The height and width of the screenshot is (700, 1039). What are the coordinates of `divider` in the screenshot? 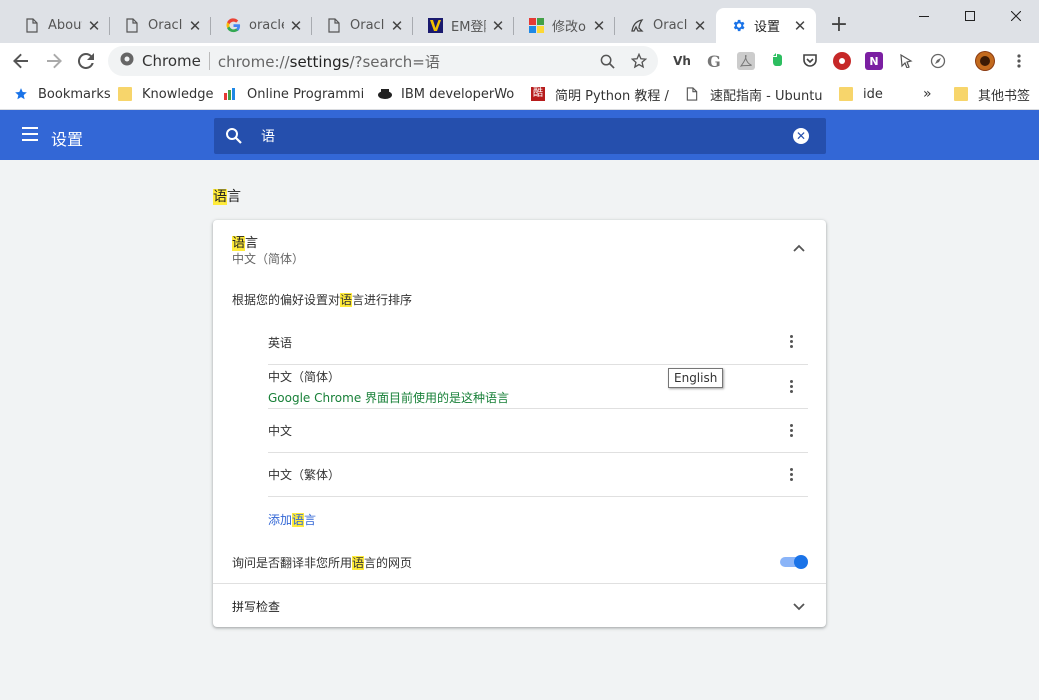 It's located at (519, 583).